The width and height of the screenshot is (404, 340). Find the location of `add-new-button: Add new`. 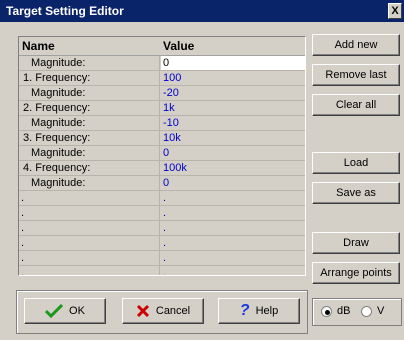

add-new-button: Add new is located at coordinates (356, 45).